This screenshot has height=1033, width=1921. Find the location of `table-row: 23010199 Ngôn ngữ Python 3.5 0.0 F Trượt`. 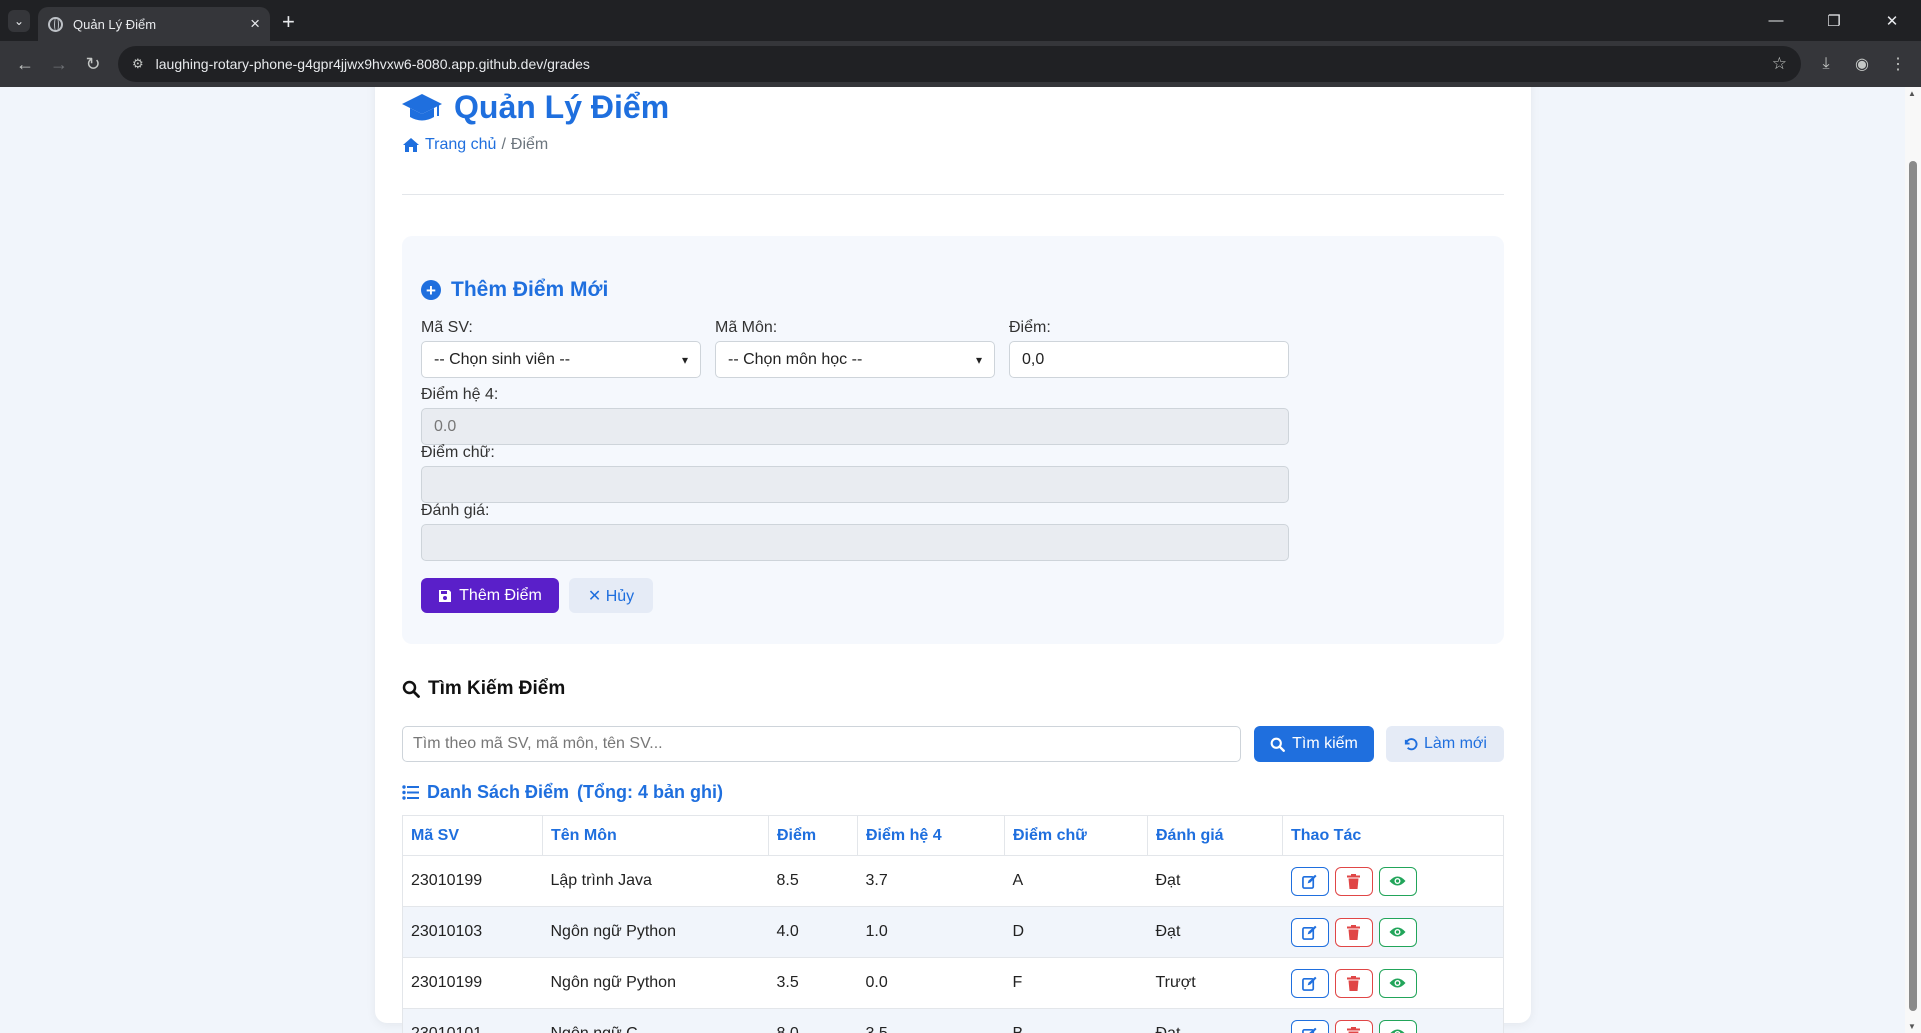

table-row: 23010199 Ngôn ngữ Python 3.5 0.0 F Trượt is located at coordinates (953, 983).